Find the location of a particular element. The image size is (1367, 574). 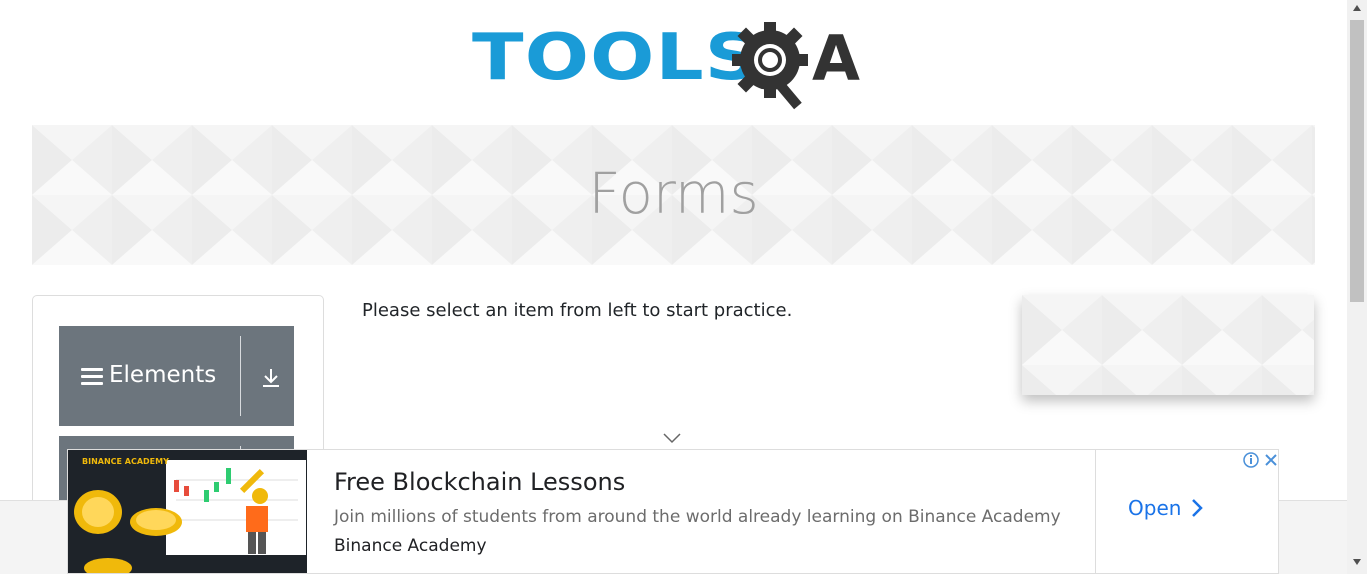

ad-open-label: Open is located at coordinates (1155, 508).